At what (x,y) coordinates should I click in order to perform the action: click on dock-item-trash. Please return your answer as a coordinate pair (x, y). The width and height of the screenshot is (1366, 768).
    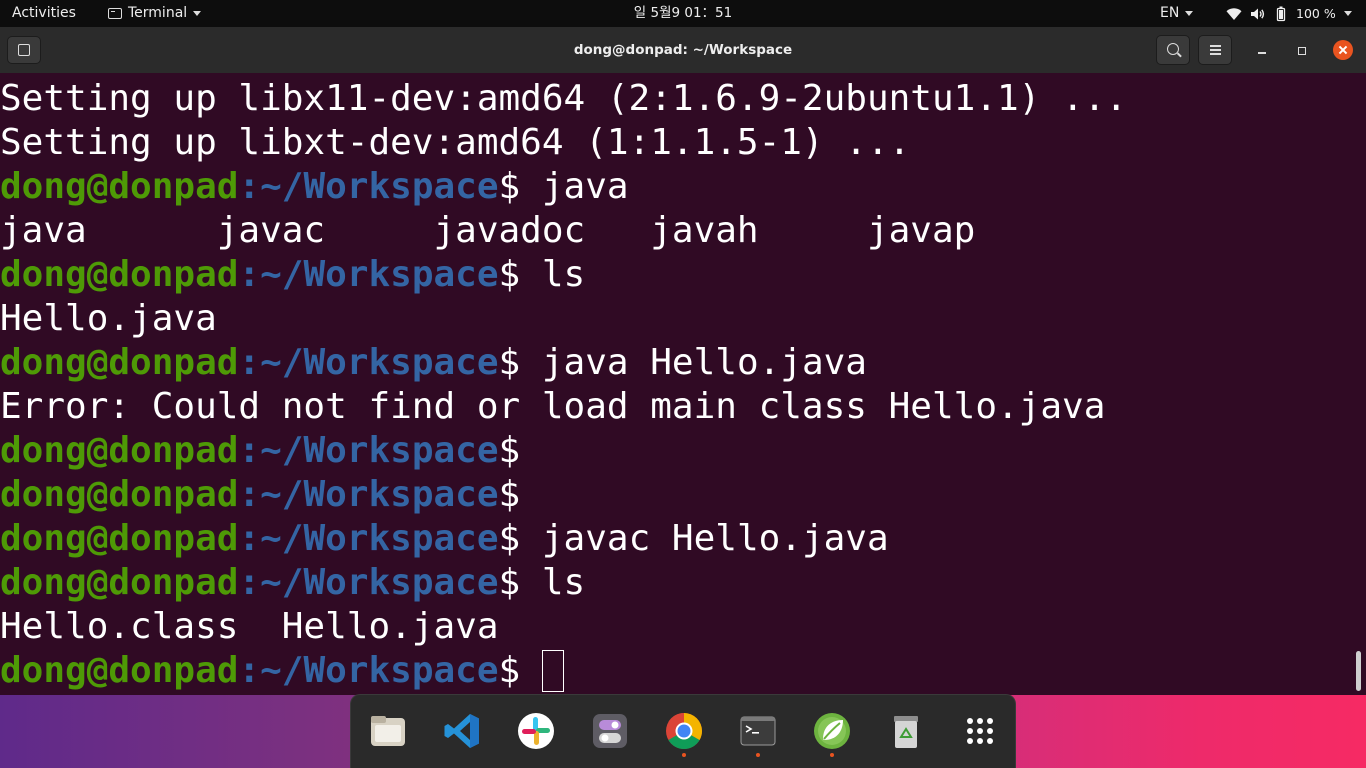
    Looking at the image, I should click on (906, 731).